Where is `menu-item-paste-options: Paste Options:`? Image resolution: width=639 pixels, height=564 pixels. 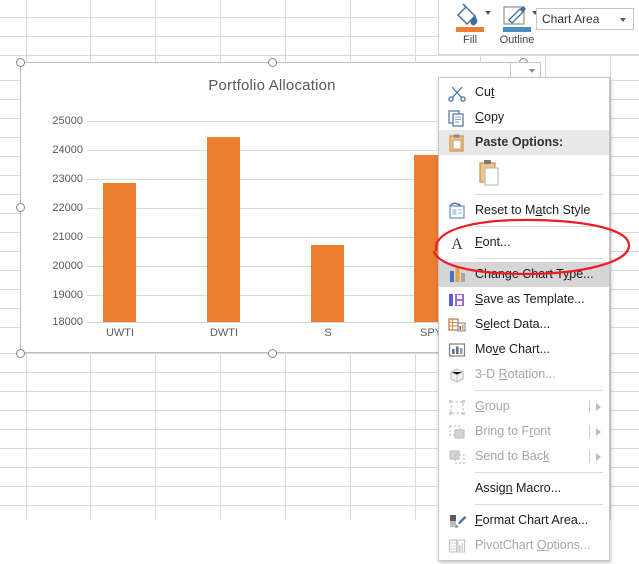 menu-item-paste-options: Paste Options: is located at coordinates (524, 142).